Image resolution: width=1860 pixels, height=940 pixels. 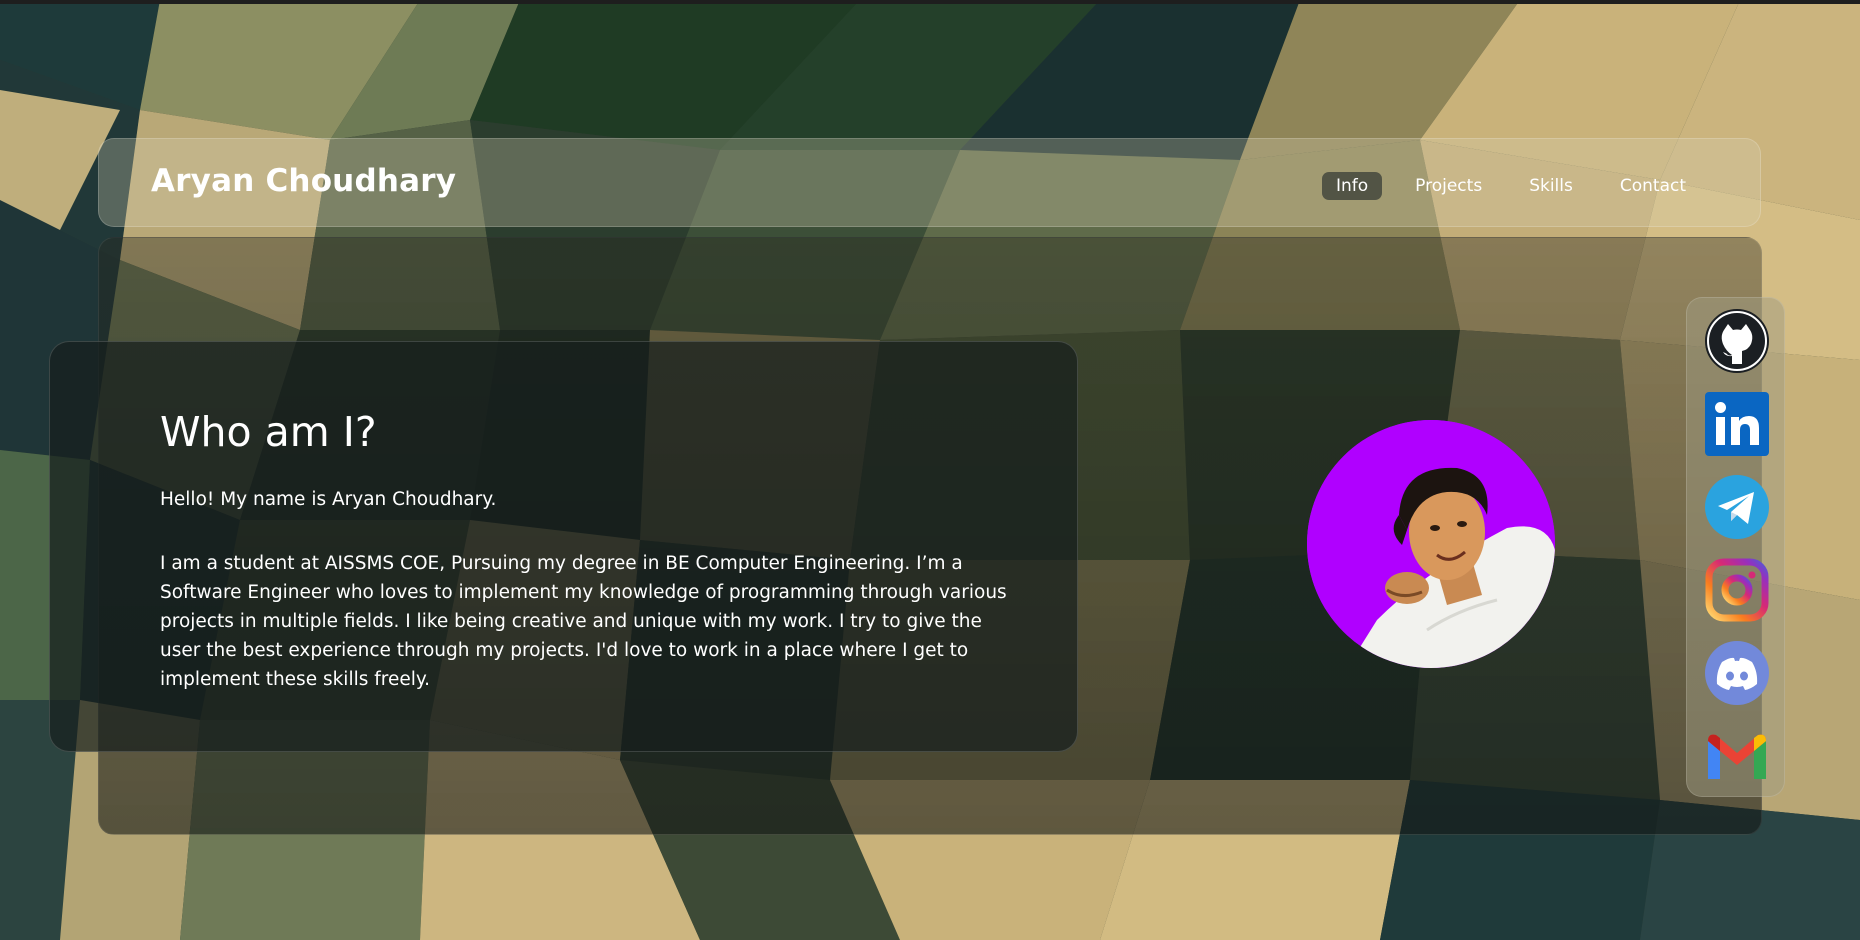 I want to click on telegram-icon, so click(x=1737, y=507).